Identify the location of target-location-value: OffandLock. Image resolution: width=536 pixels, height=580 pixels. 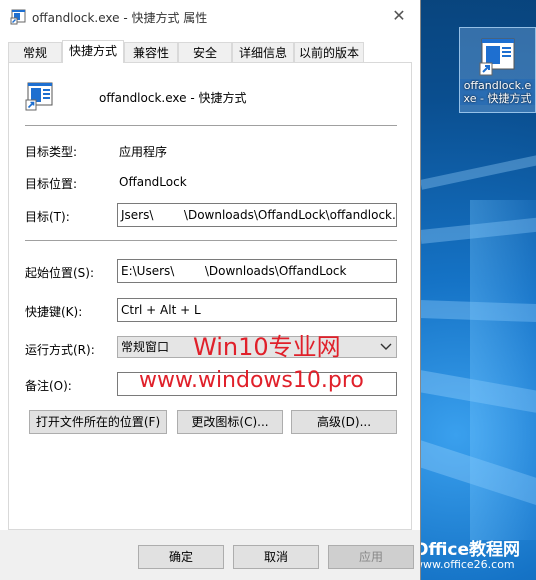
(153, 182).